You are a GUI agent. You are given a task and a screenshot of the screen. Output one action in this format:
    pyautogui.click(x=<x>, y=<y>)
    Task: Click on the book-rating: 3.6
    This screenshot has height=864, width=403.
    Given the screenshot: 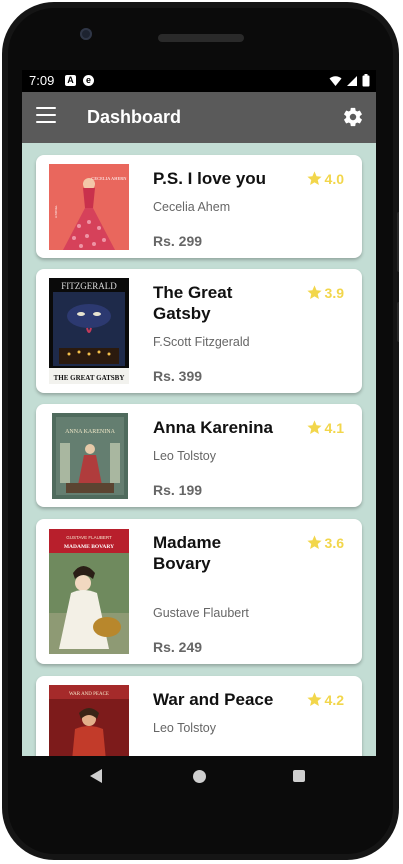 What is the action you would take?
    pyautogui.click(x=325, y=542)
    